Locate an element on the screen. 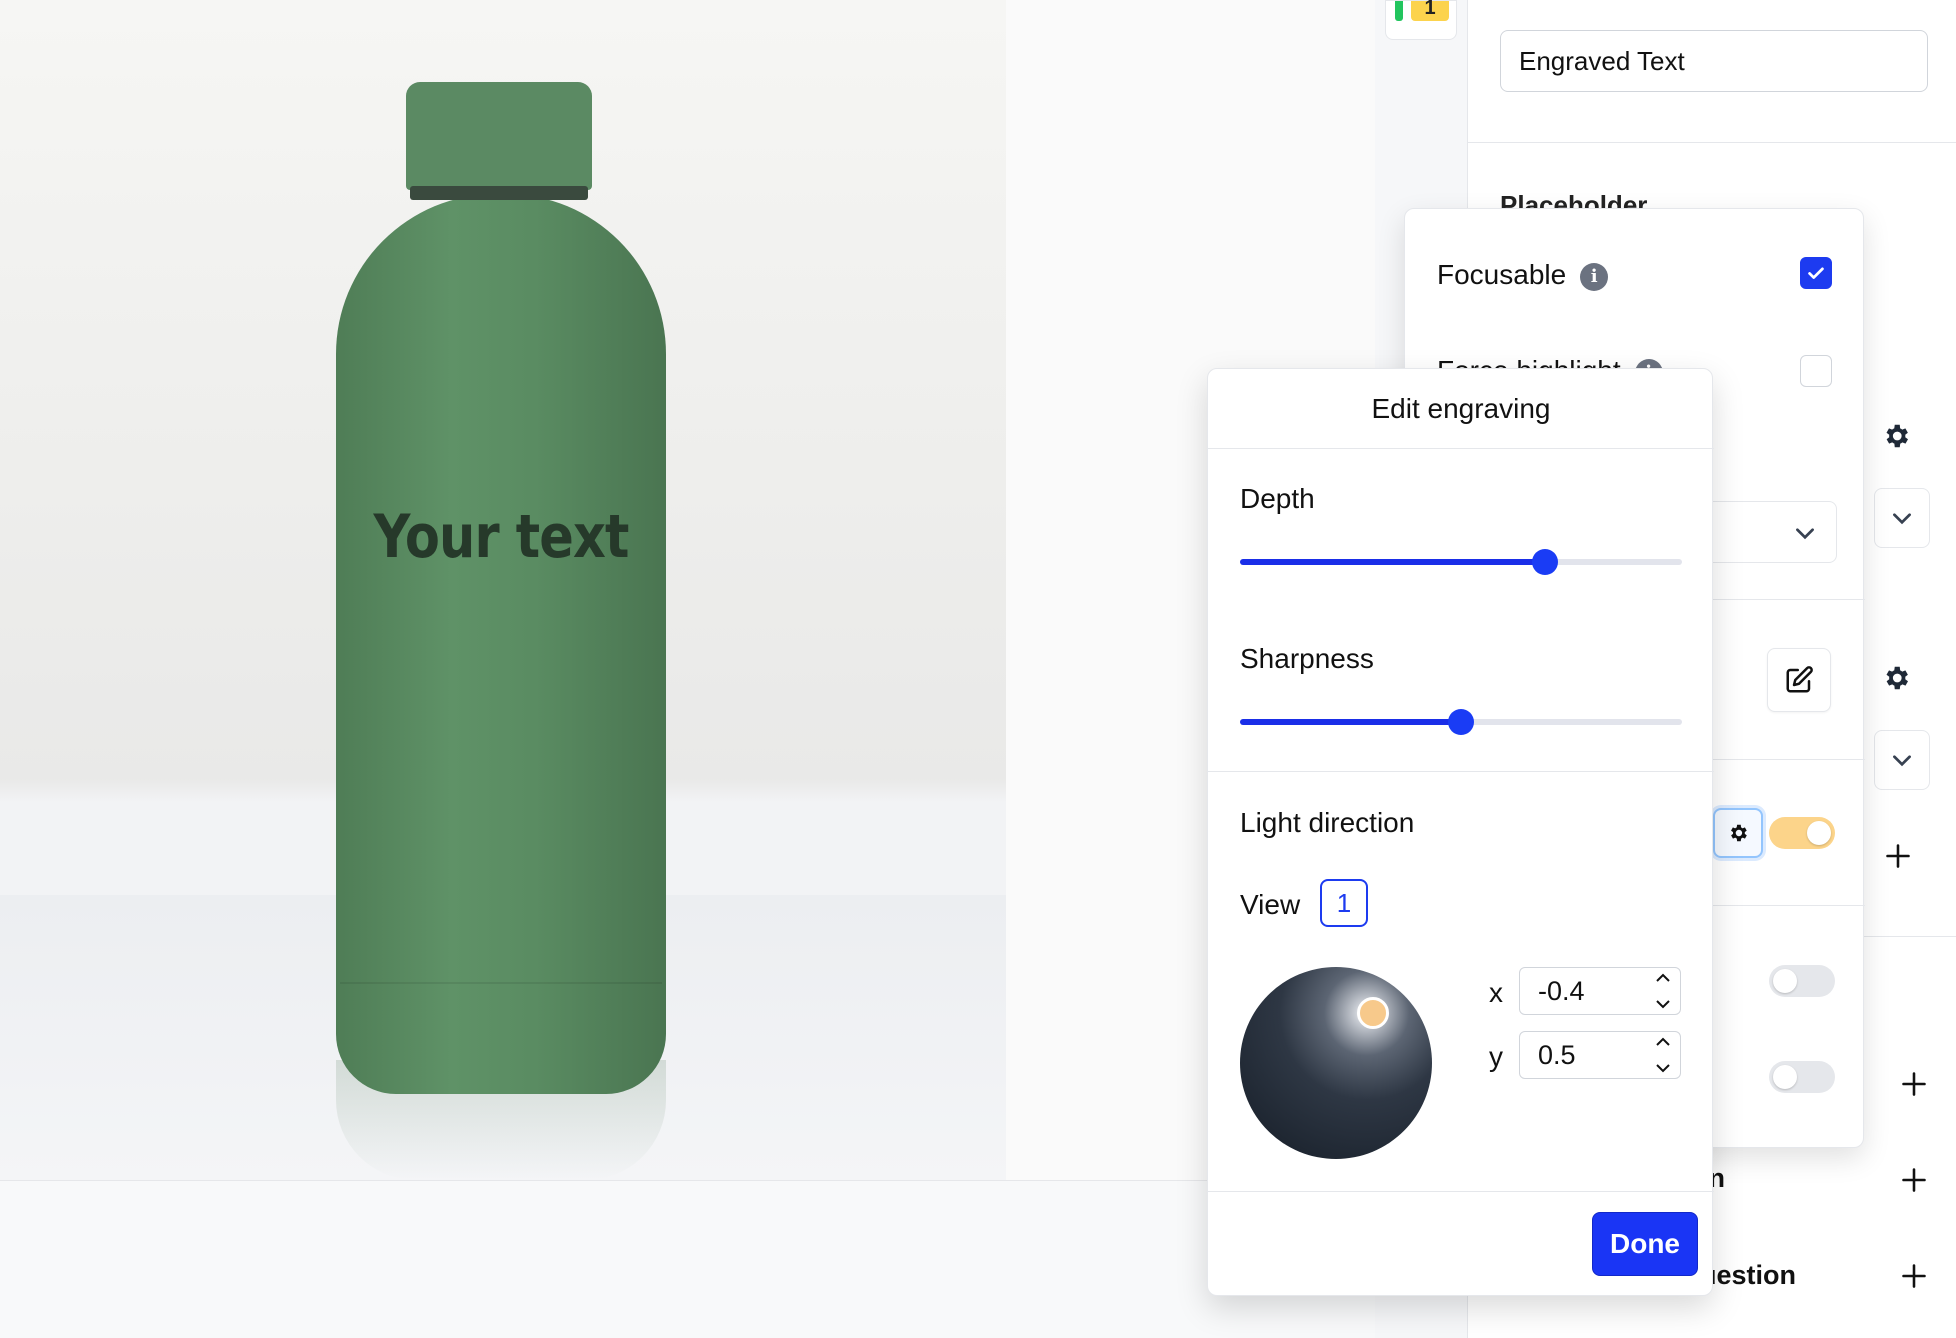 This screenshot has width=1956, height=1338. edit-icon is located at coordinates (1799, 680).